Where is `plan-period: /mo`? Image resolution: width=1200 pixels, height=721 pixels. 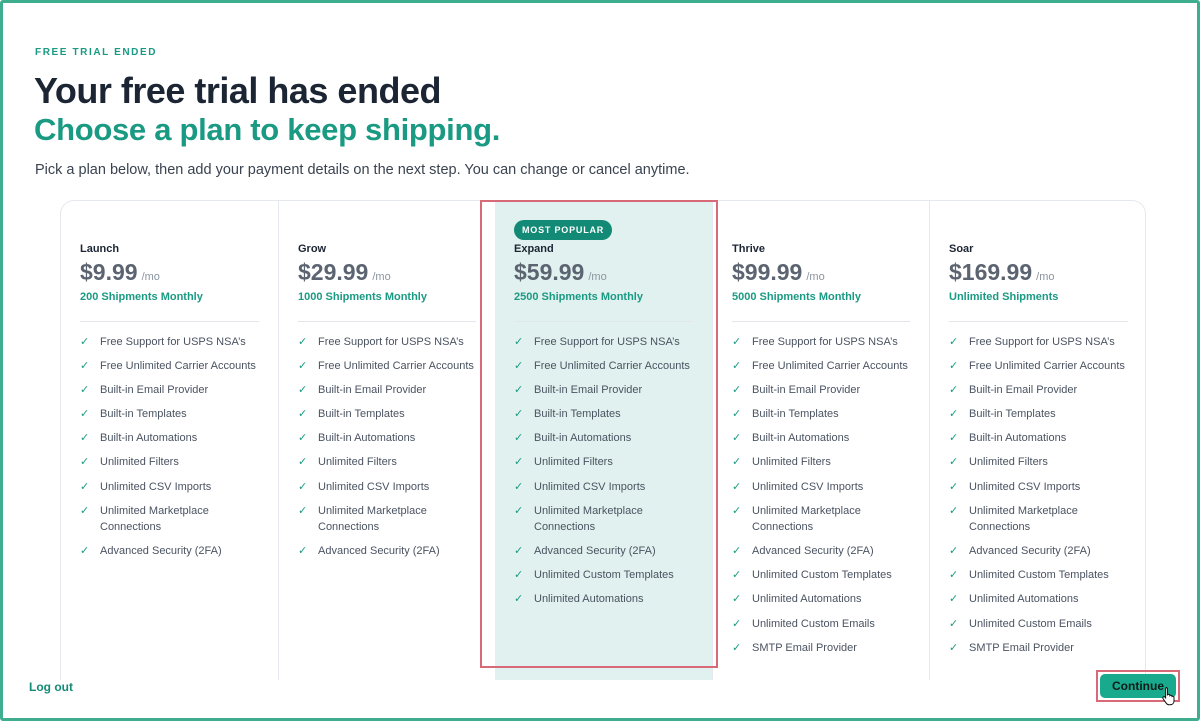 plan-period: /mo is located at coordinates (815, 277).